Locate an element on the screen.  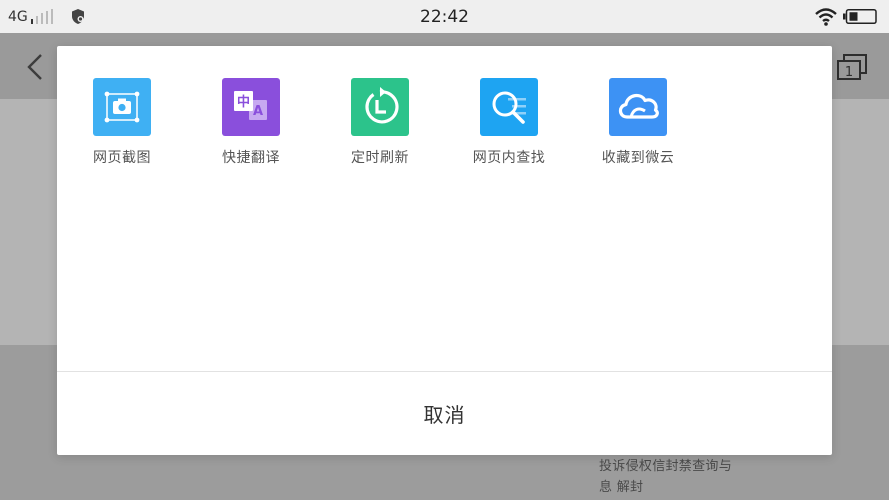
timer-refresh-icon is located at coordinates (380, 107).